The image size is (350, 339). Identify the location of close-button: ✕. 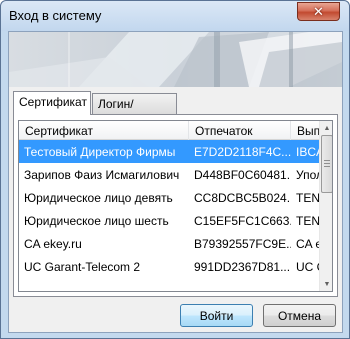
(318, 11).